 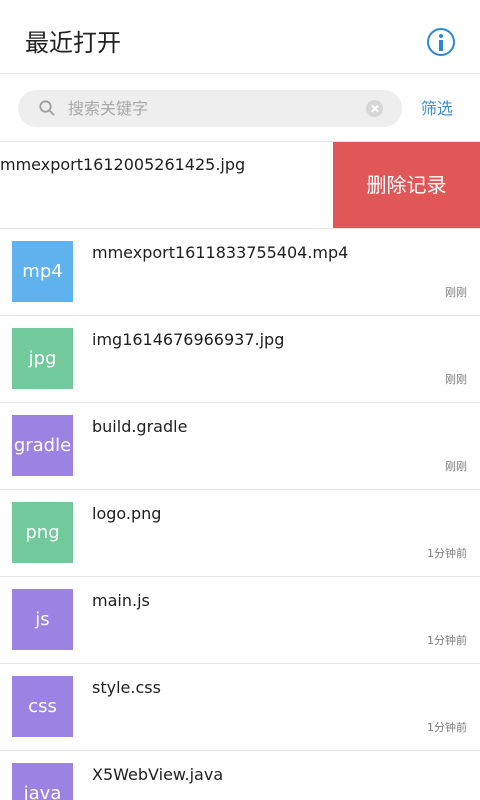 What do you see at coordinates (42, 271) in the screenshot?
I see `file-type-icon: mp4` at bounding box center [42, 271].